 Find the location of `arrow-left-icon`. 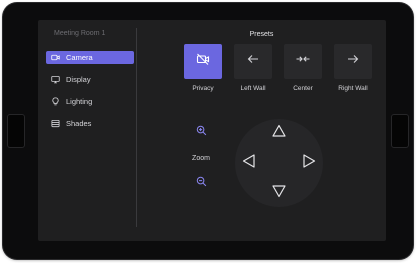

arrow-left-icon is located at coordinates (253, 61).